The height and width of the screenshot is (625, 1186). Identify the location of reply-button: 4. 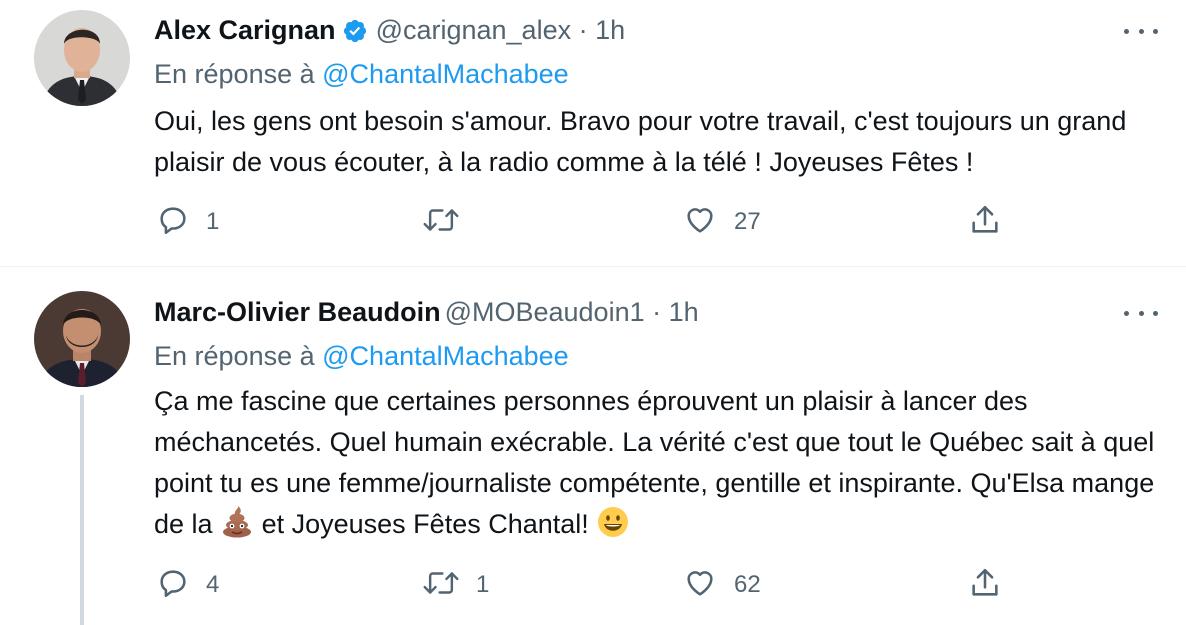
(187, 585).